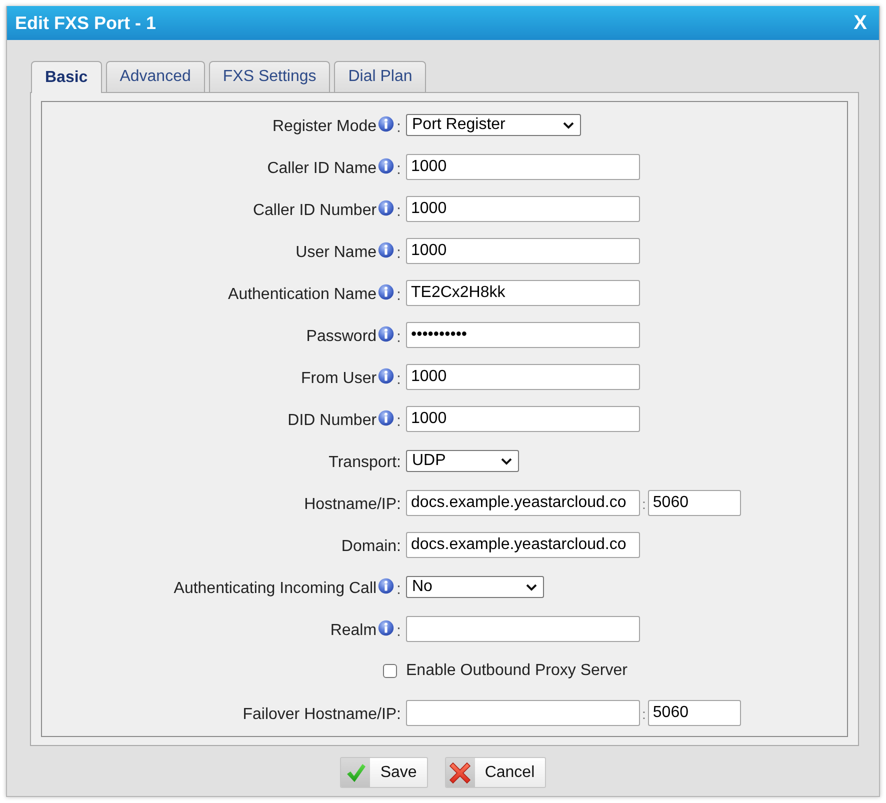 This screenshot has width=886, height=803. I want to click on field-label: Transport:, so click(364, 463).